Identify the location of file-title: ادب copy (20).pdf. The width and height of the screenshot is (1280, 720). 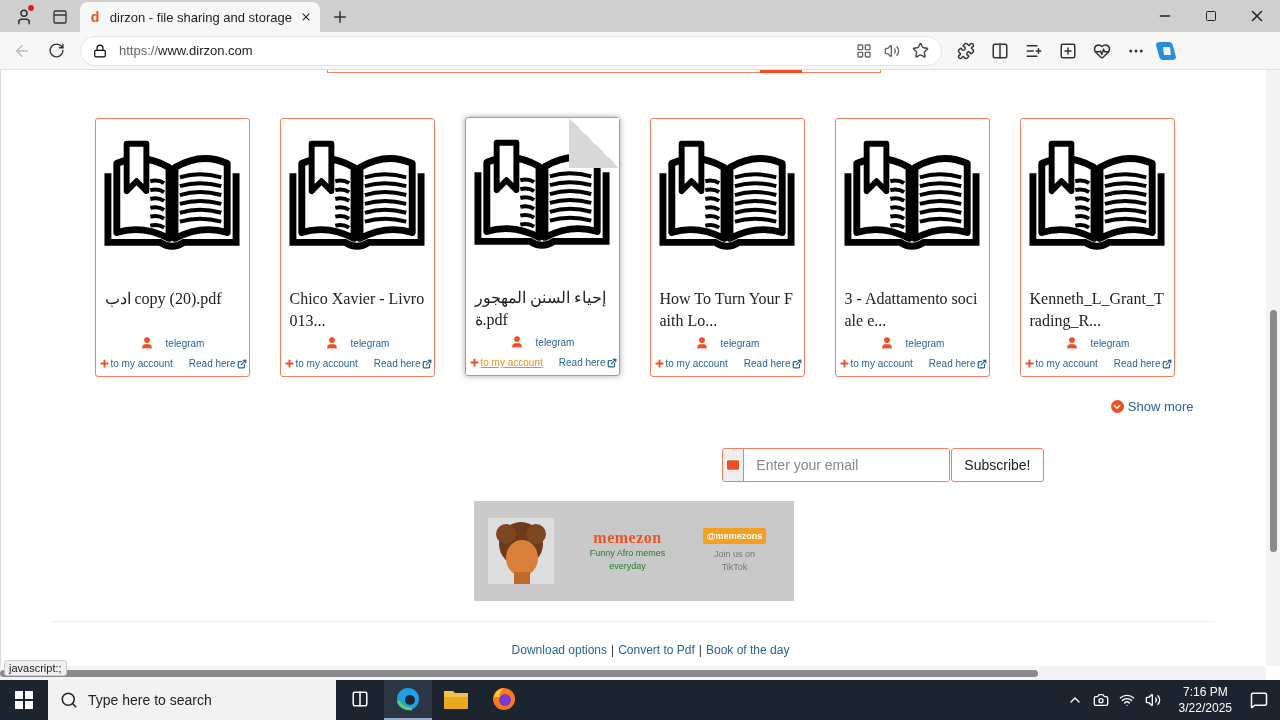
(163, 299).